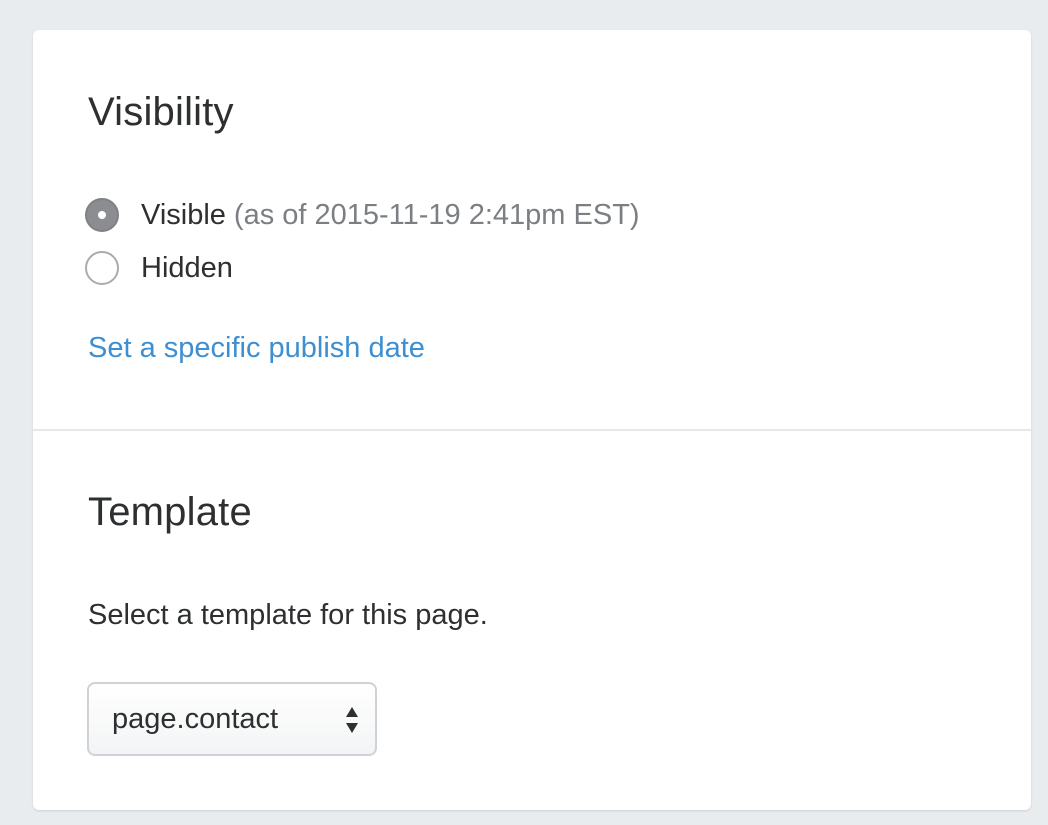 The width and height of the screenshot is (1048, 825). Describe the element at coordinates (161, 112) in the screenshot. I see `visibility-title: Visibility` at that location.